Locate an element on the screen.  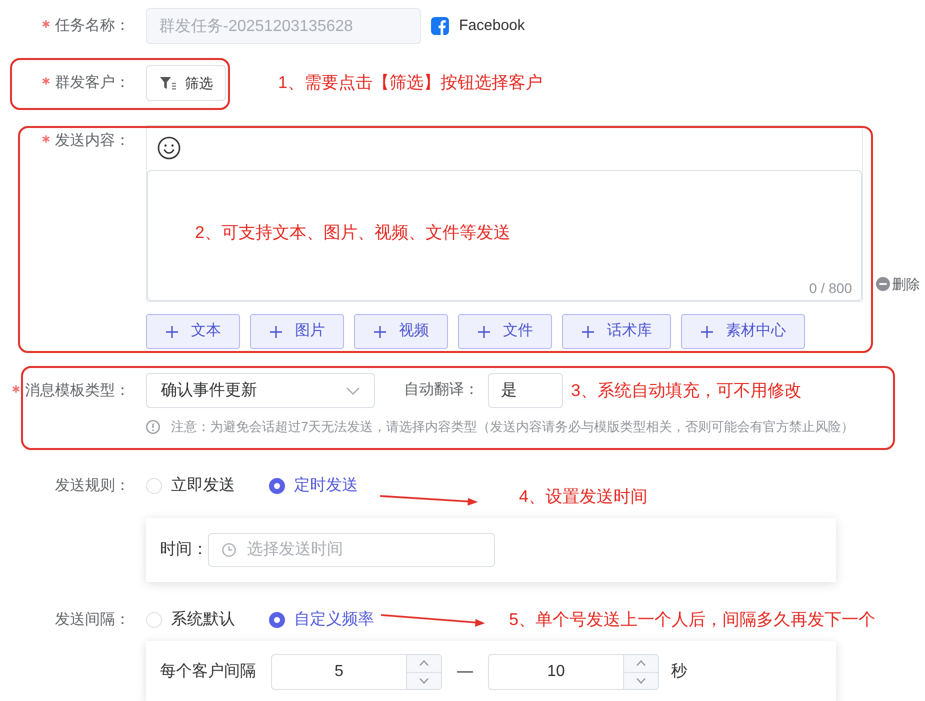
annotation-text: 4、设置发送时间 is located at coordinates (583, 497).